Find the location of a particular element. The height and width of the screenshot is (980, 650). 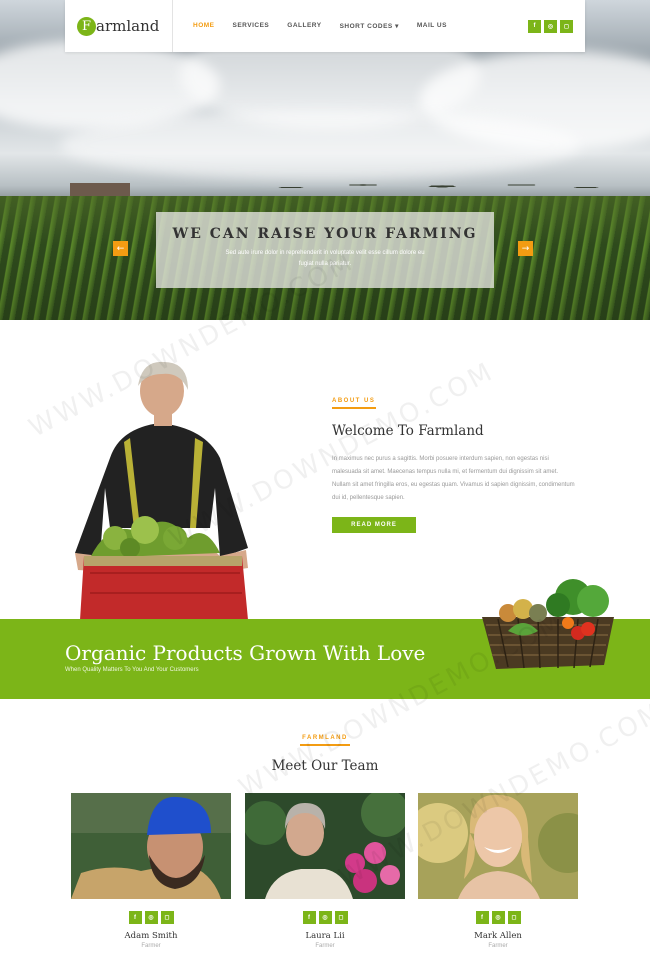

member-name: Mark Allen is located at coordinates (498, 936).